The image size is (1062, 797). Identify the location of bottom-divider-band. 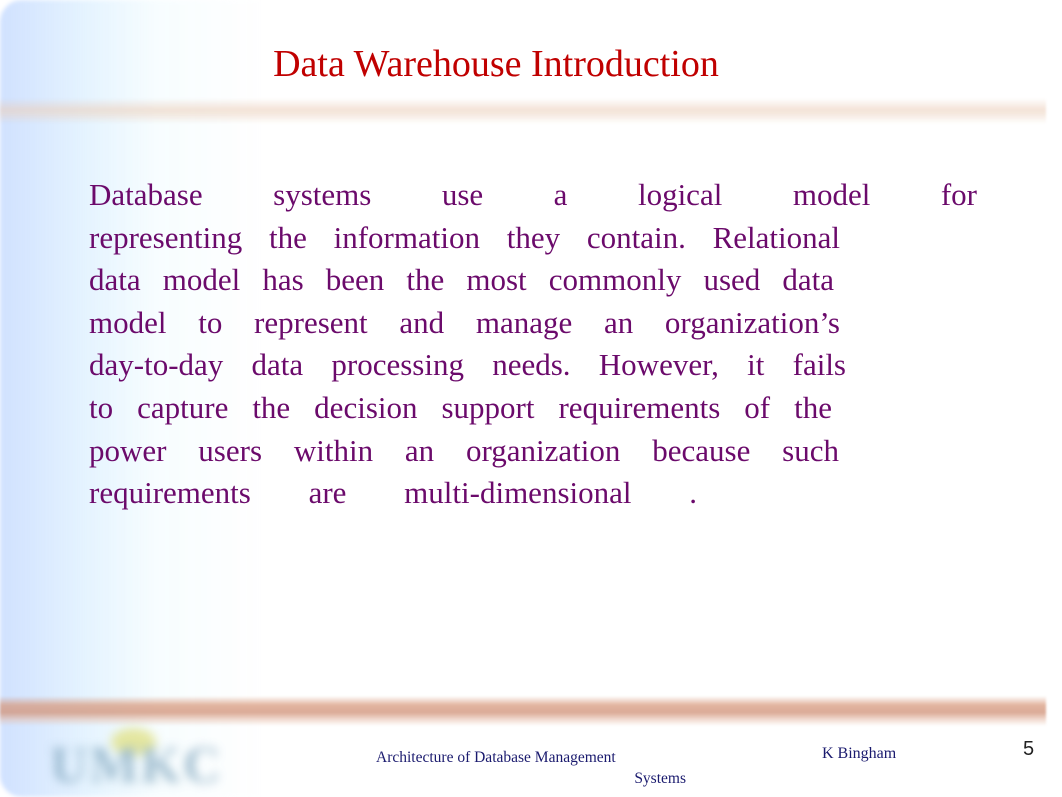
(523, 711).